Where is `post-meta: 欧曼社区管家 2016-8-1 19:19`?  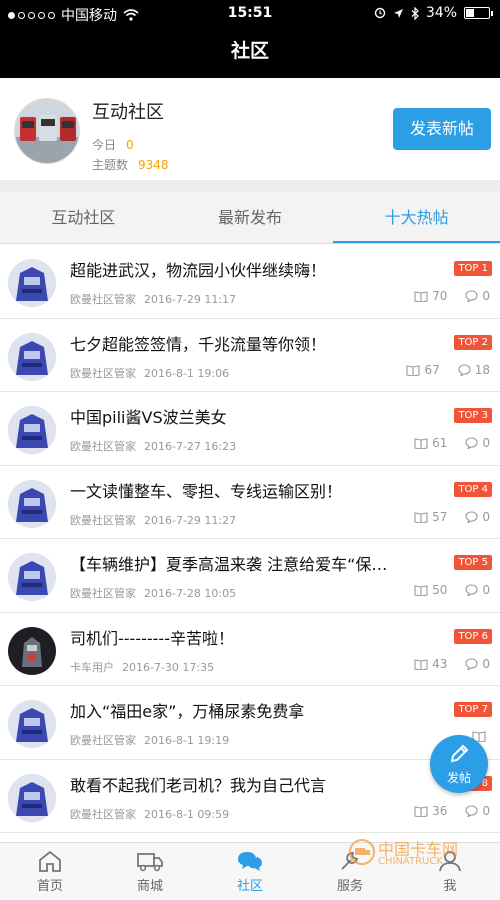
post-meta: 欧曼社区管家 2016-8-1 19:19 is located at coordinates (149, 740).